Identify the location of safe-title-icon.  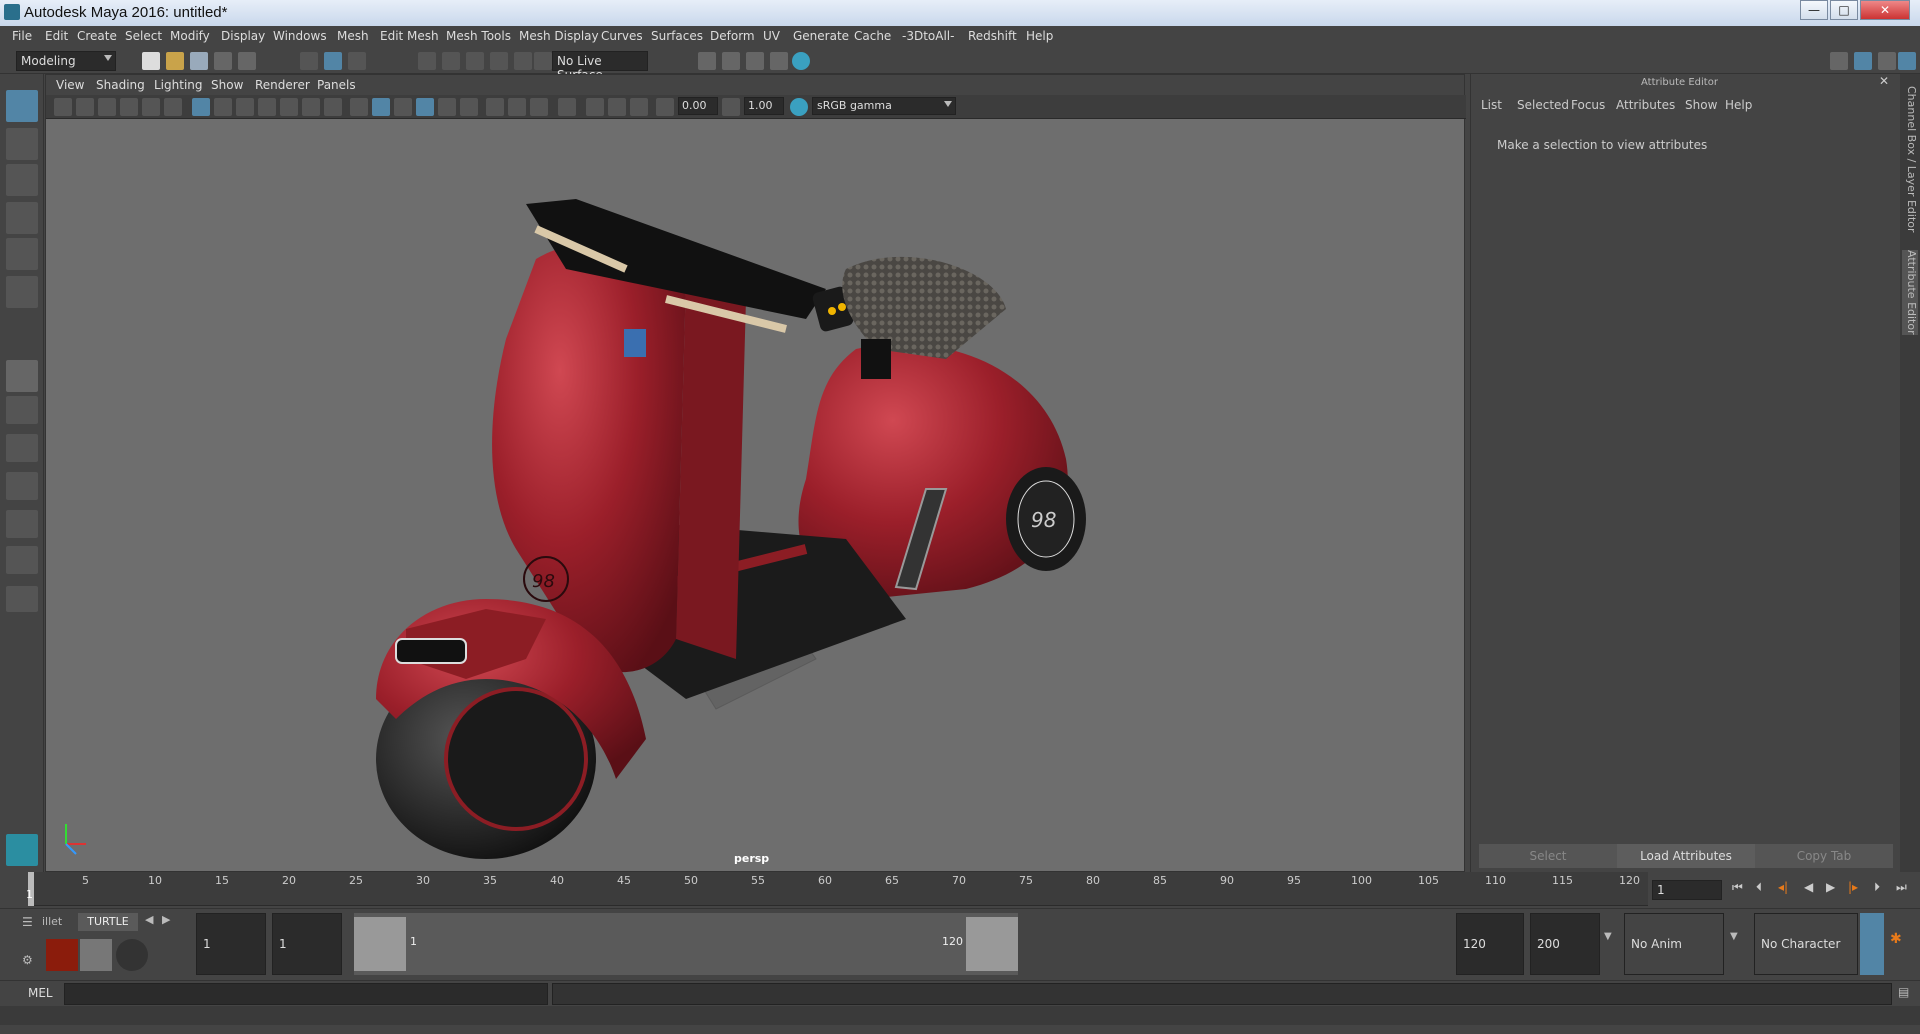
(333, 107).